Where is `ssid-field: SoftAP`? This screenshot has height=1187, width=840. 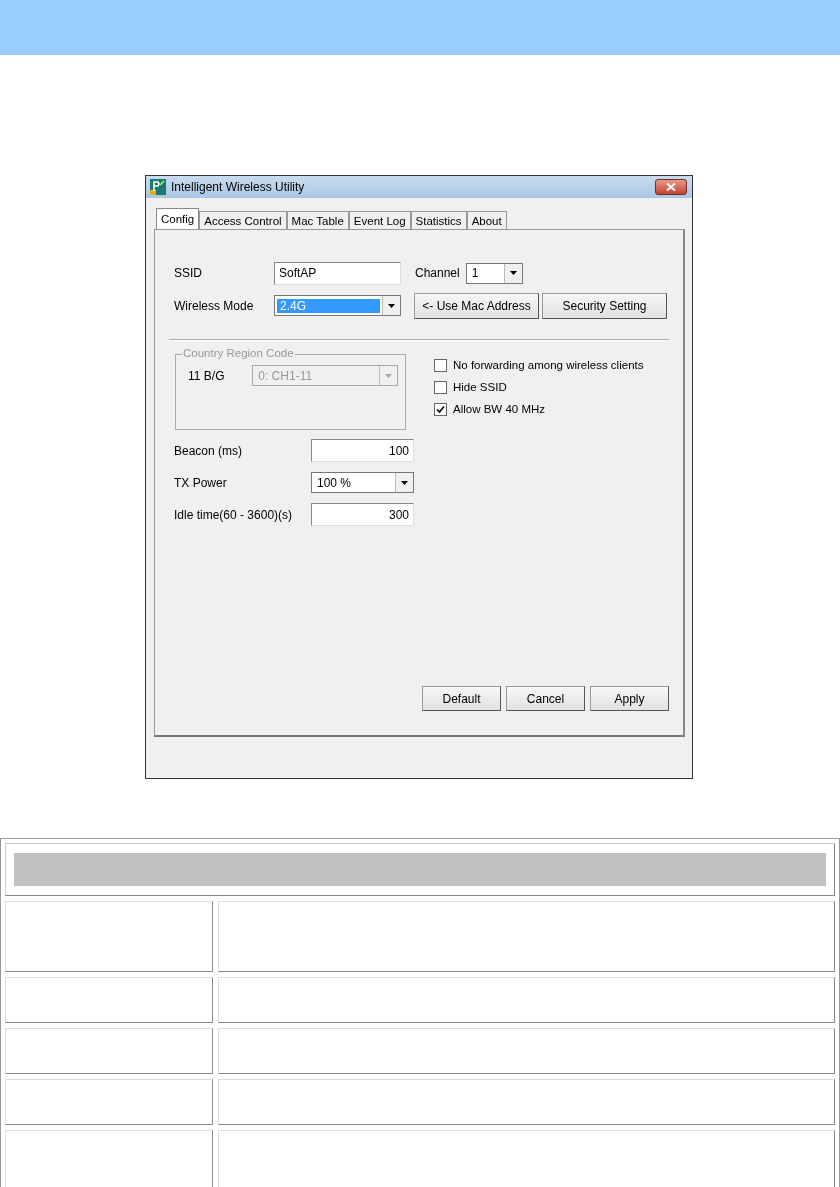
ssid-field: SoftAP is located at coordinates (337, 273).